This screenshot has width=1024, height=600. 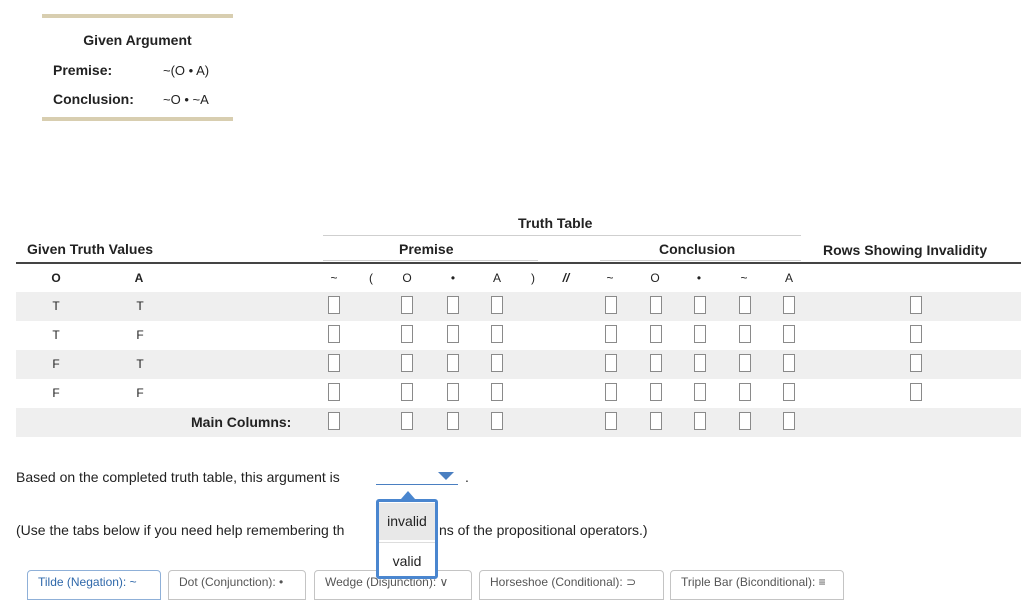 What do you see at coordinates (407, 561) in the screenshot?
I see `dropdown-option-valid: valid` at bounding box center [407, 561].